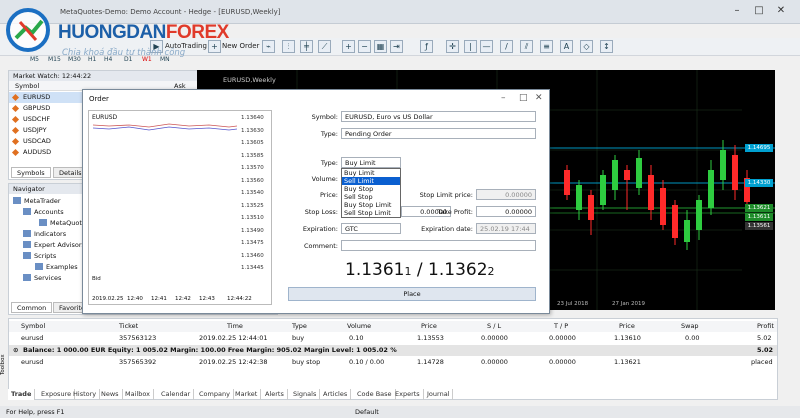 The image size is (800, 418). Describe the element at coordinates (371, 181) in the screenshot. I see `dropdown-option: Sell Limit` at that location.